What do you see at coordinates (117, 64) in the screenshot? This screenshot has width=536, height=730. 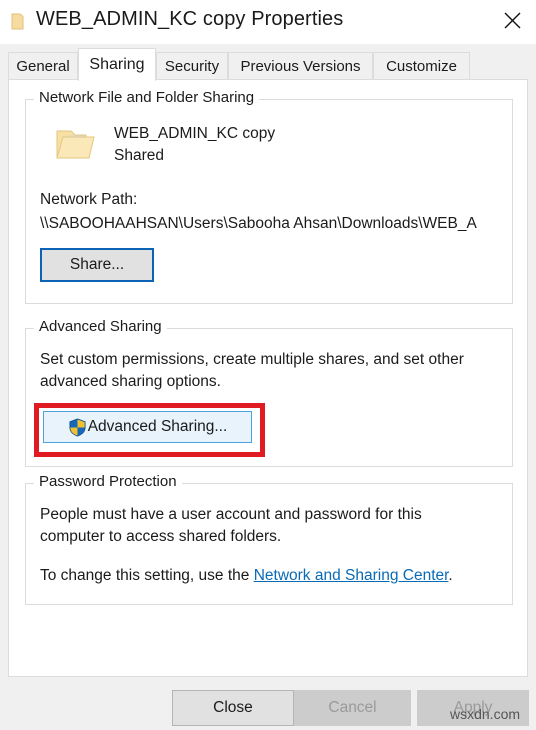 I see `tab-sharing: Sharing` at bounding box center [117, 64].